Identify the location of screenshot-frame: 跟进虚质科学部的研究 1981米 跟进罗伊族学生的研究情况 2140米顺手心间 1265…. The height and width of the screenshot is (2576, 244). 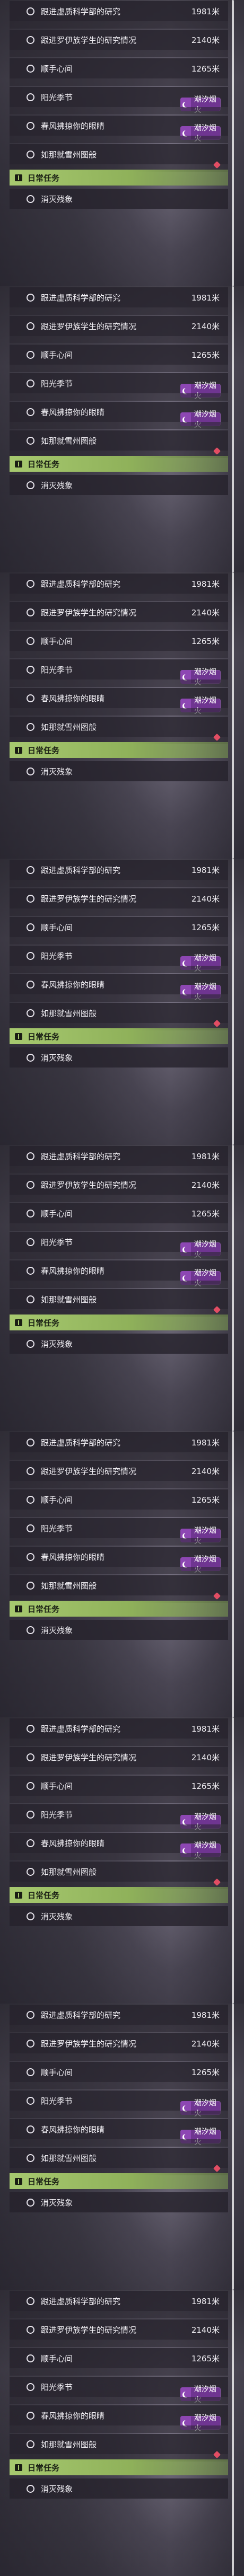
(122, 715).